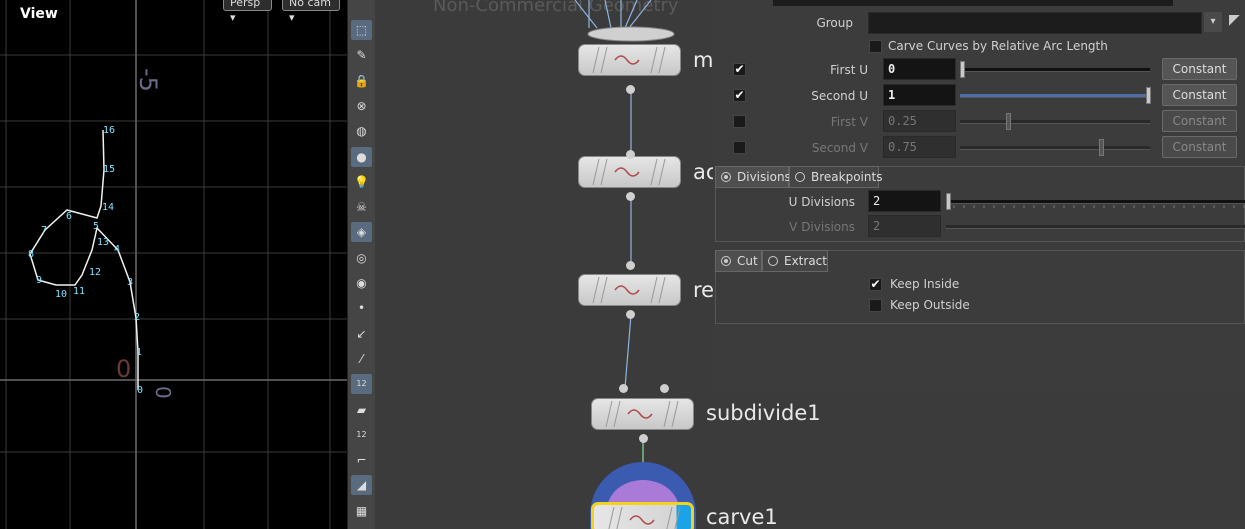 The height and width of the screenshot is (529, 1245). What do you see at coordinates (834, 23) in the screenshot?
I see `group-label: Group` at bounding box center [834, 23].